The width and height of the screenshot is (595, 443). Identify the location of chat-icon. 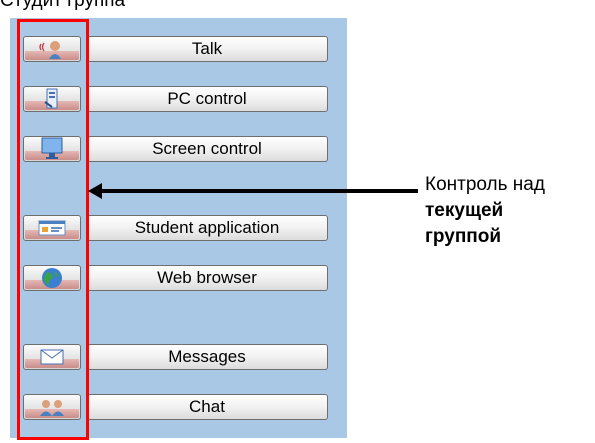
(52, 408).